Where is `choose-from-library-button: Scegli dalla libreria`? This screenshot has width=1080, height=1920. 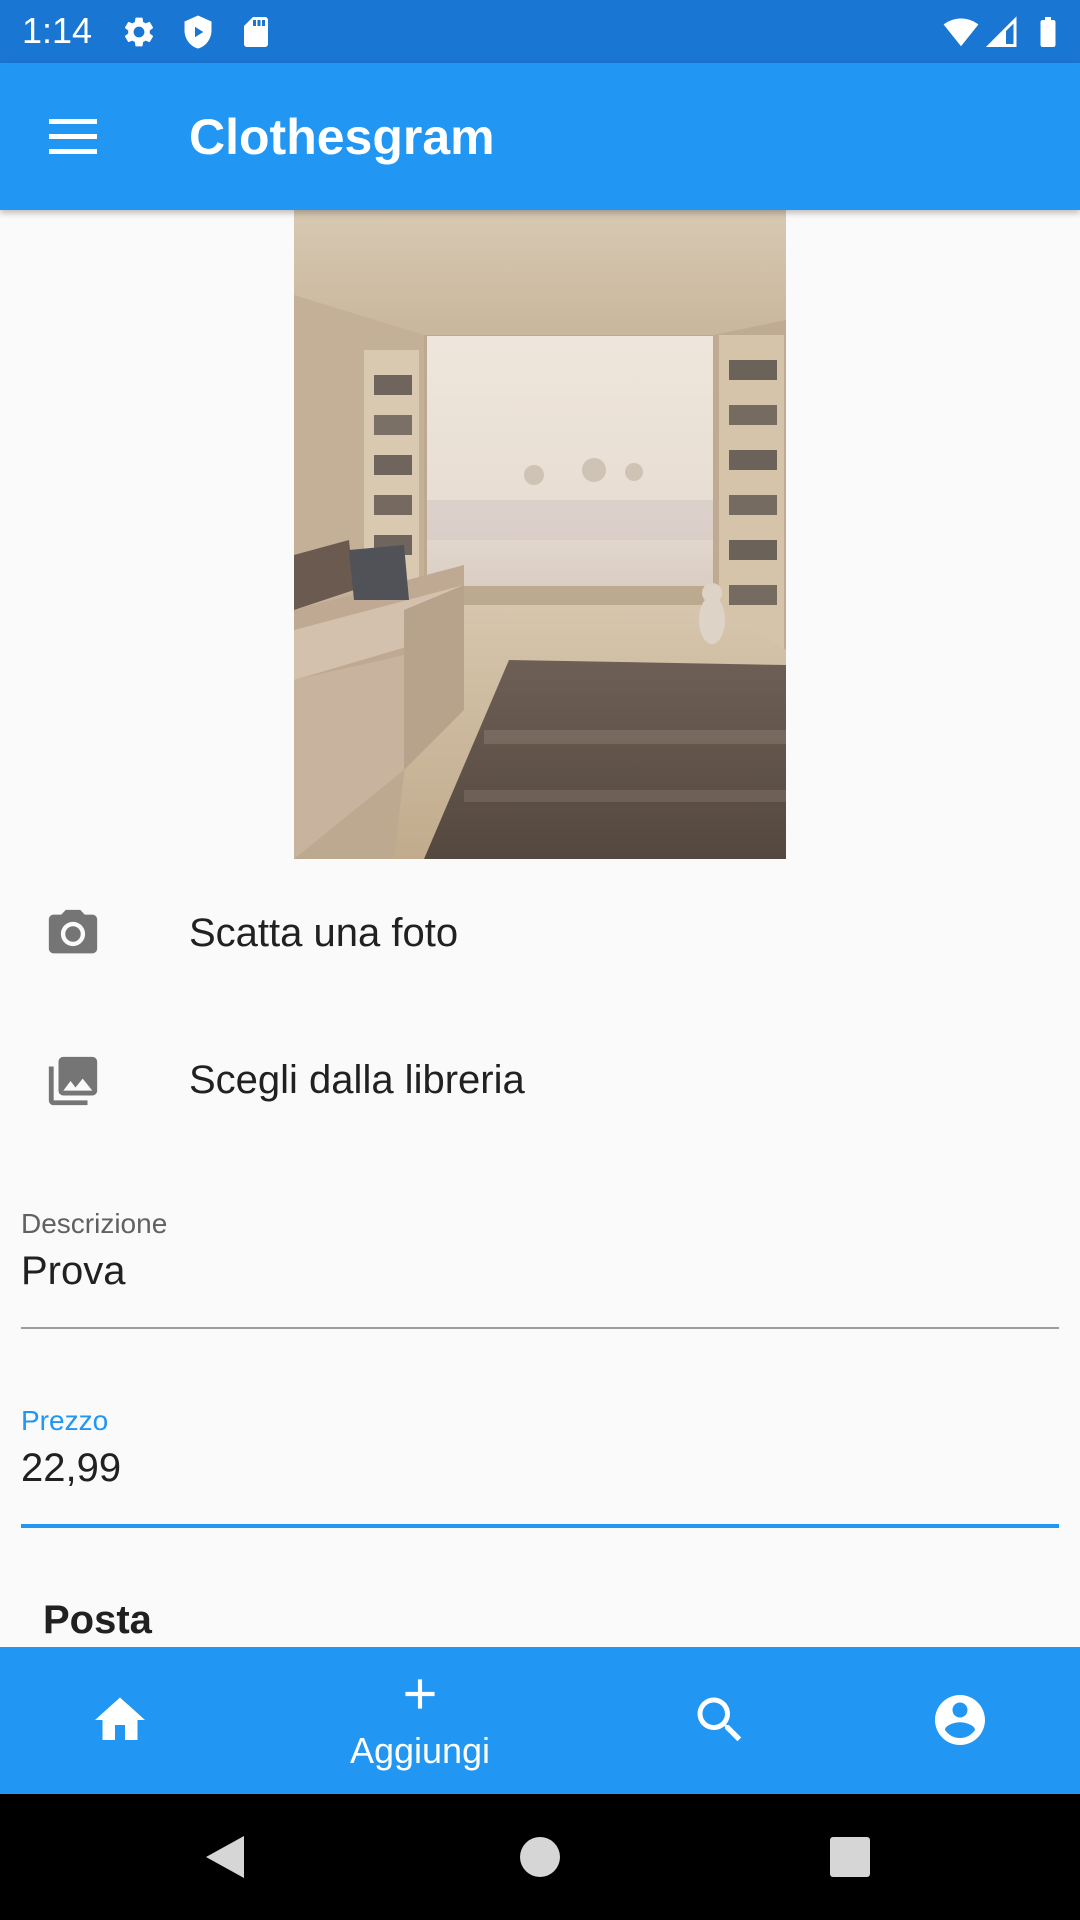 choose-from-library-button: Scegli dalla libreria is located at coordinates (540, 1079).